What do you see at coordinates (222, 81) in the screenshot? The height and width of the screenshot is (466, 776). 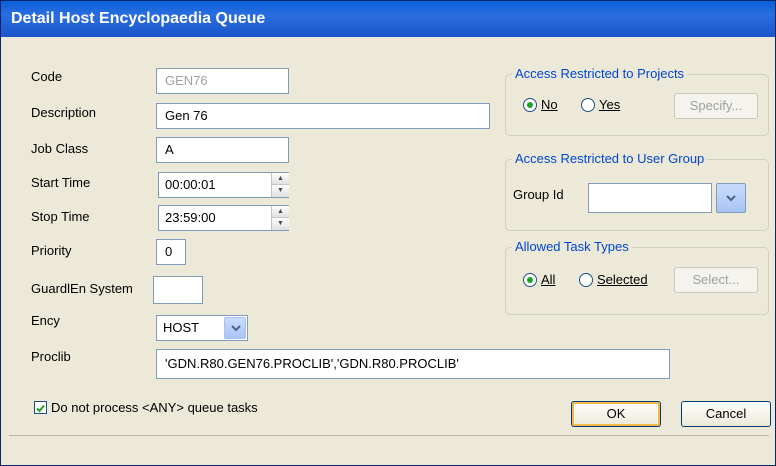 I see `code-field: GEN76` at bounding box center [222, 81].